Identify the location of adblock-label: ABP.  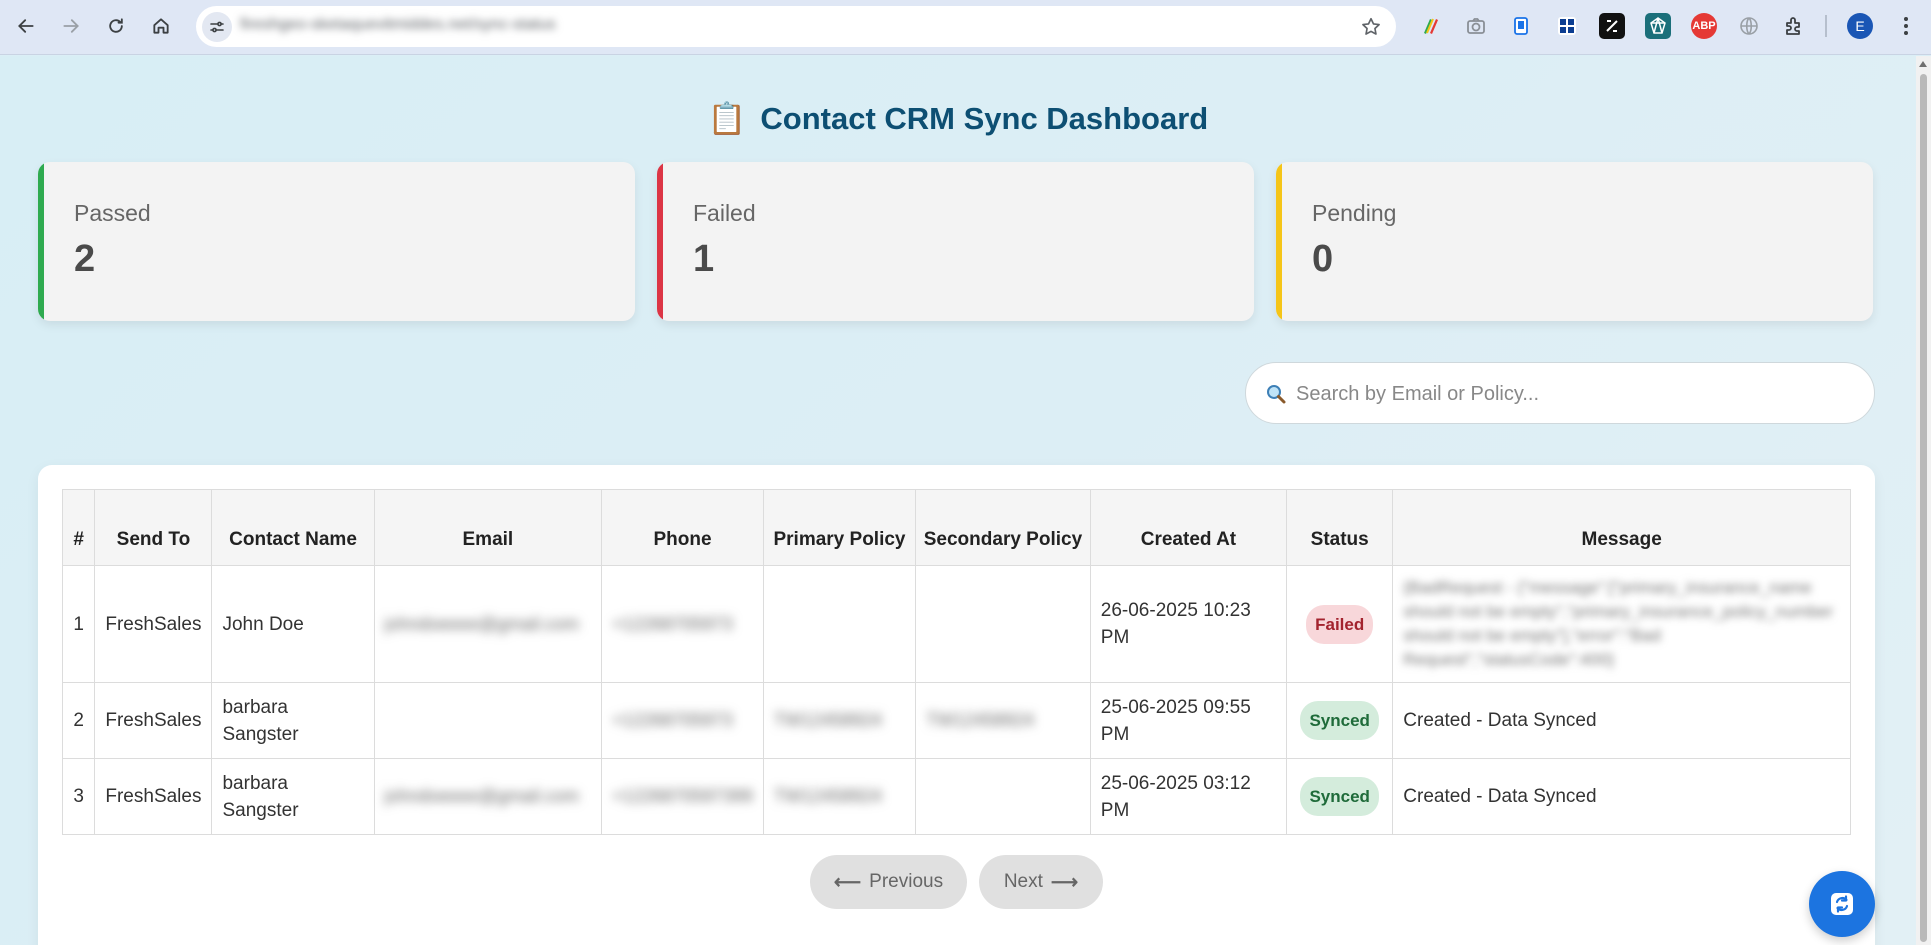
(1704, 26).